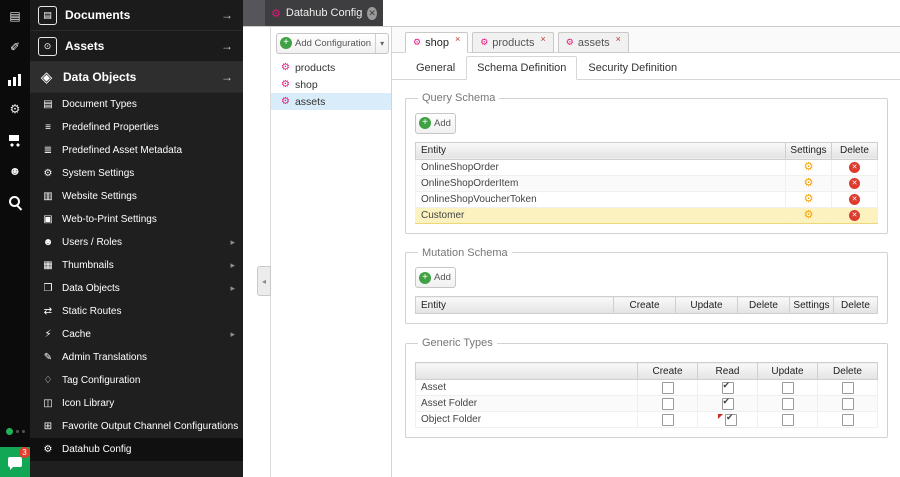 This screenshot has width=900, height=477. I want to click on users-icon: ☻, so click(15, 171).